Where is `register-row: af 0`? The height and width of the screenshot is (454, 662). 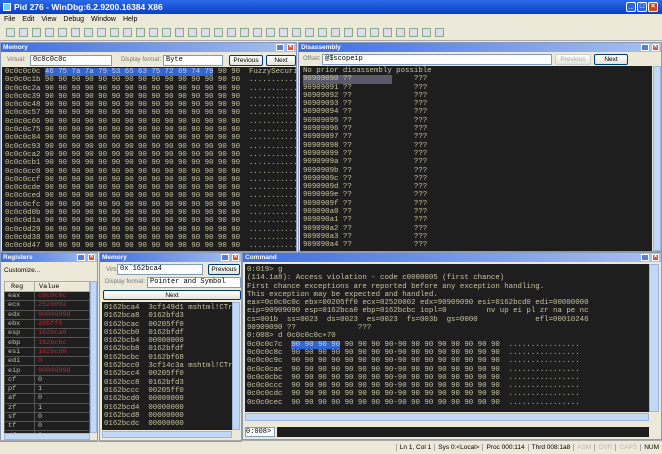
register-row: af 0 is located at coordinates (47, 398).